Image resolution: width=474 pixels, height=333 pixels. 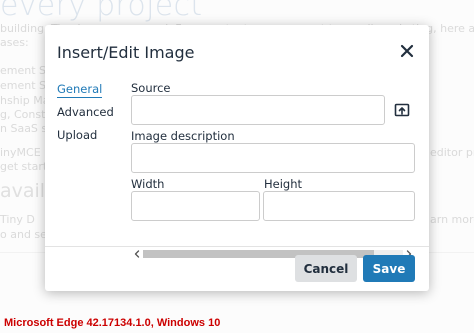 What do you see at coordinates (237, 268) in the screenshot?
I see `dialog-footer: Cancel Save` at bounding box center [237, 268].